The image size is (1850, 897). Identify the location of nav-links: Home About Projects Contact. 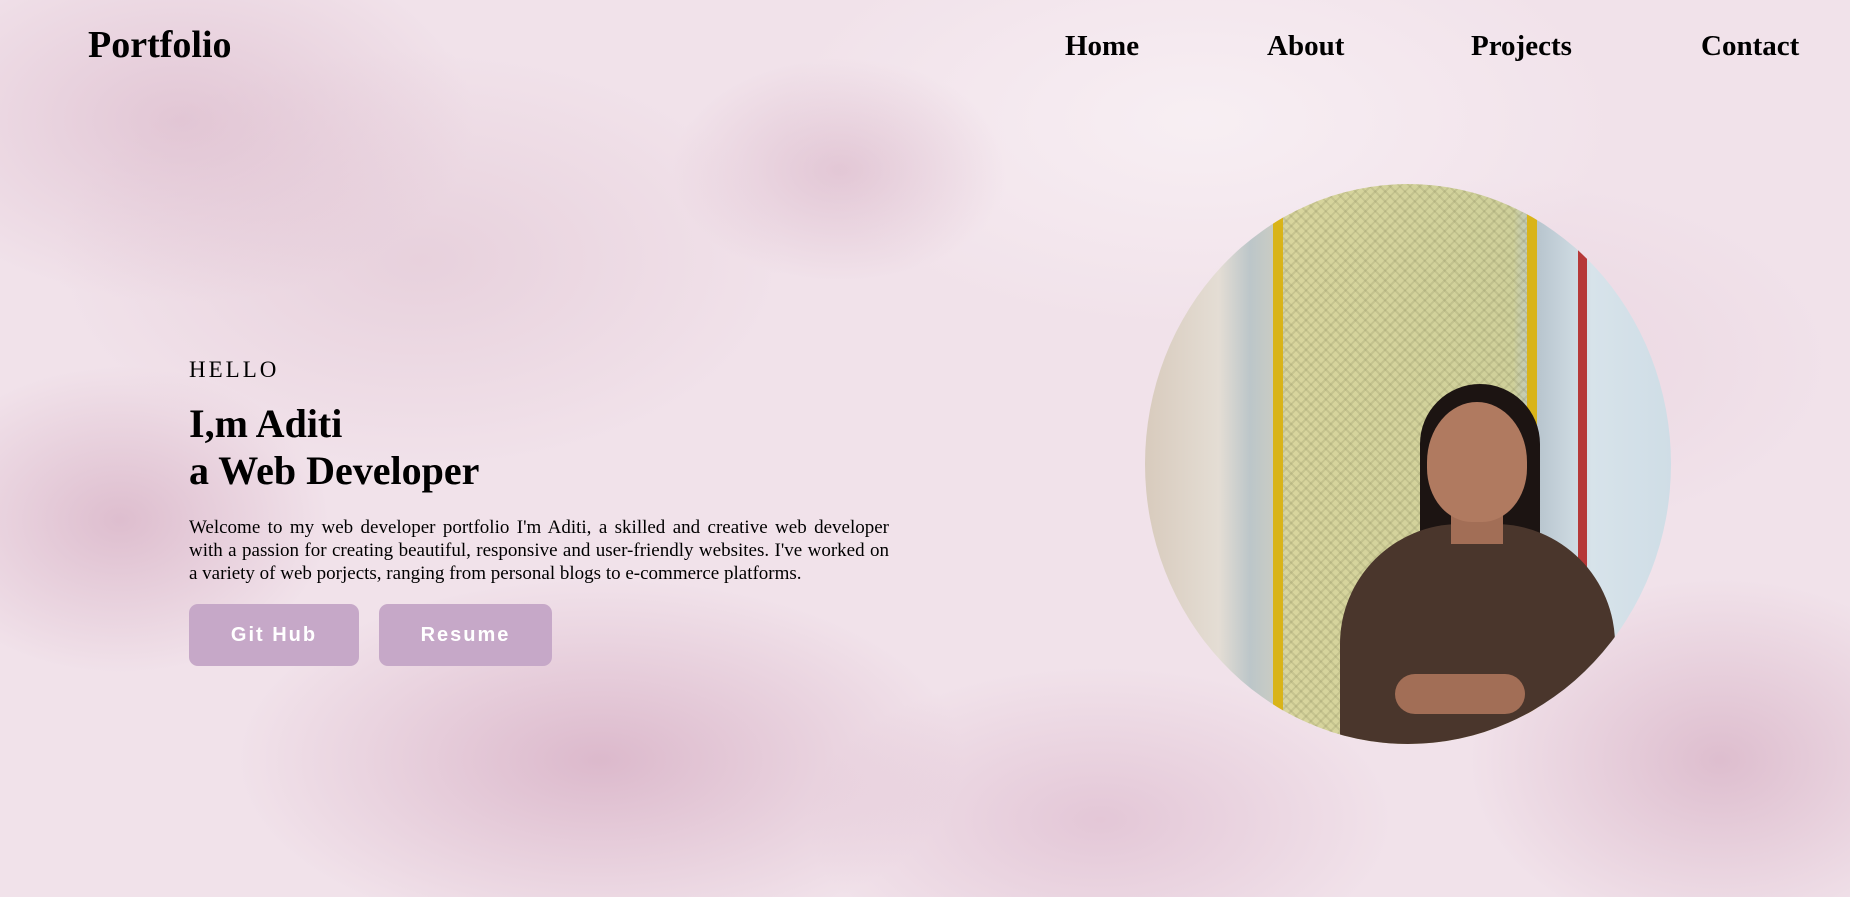
(925, 48).